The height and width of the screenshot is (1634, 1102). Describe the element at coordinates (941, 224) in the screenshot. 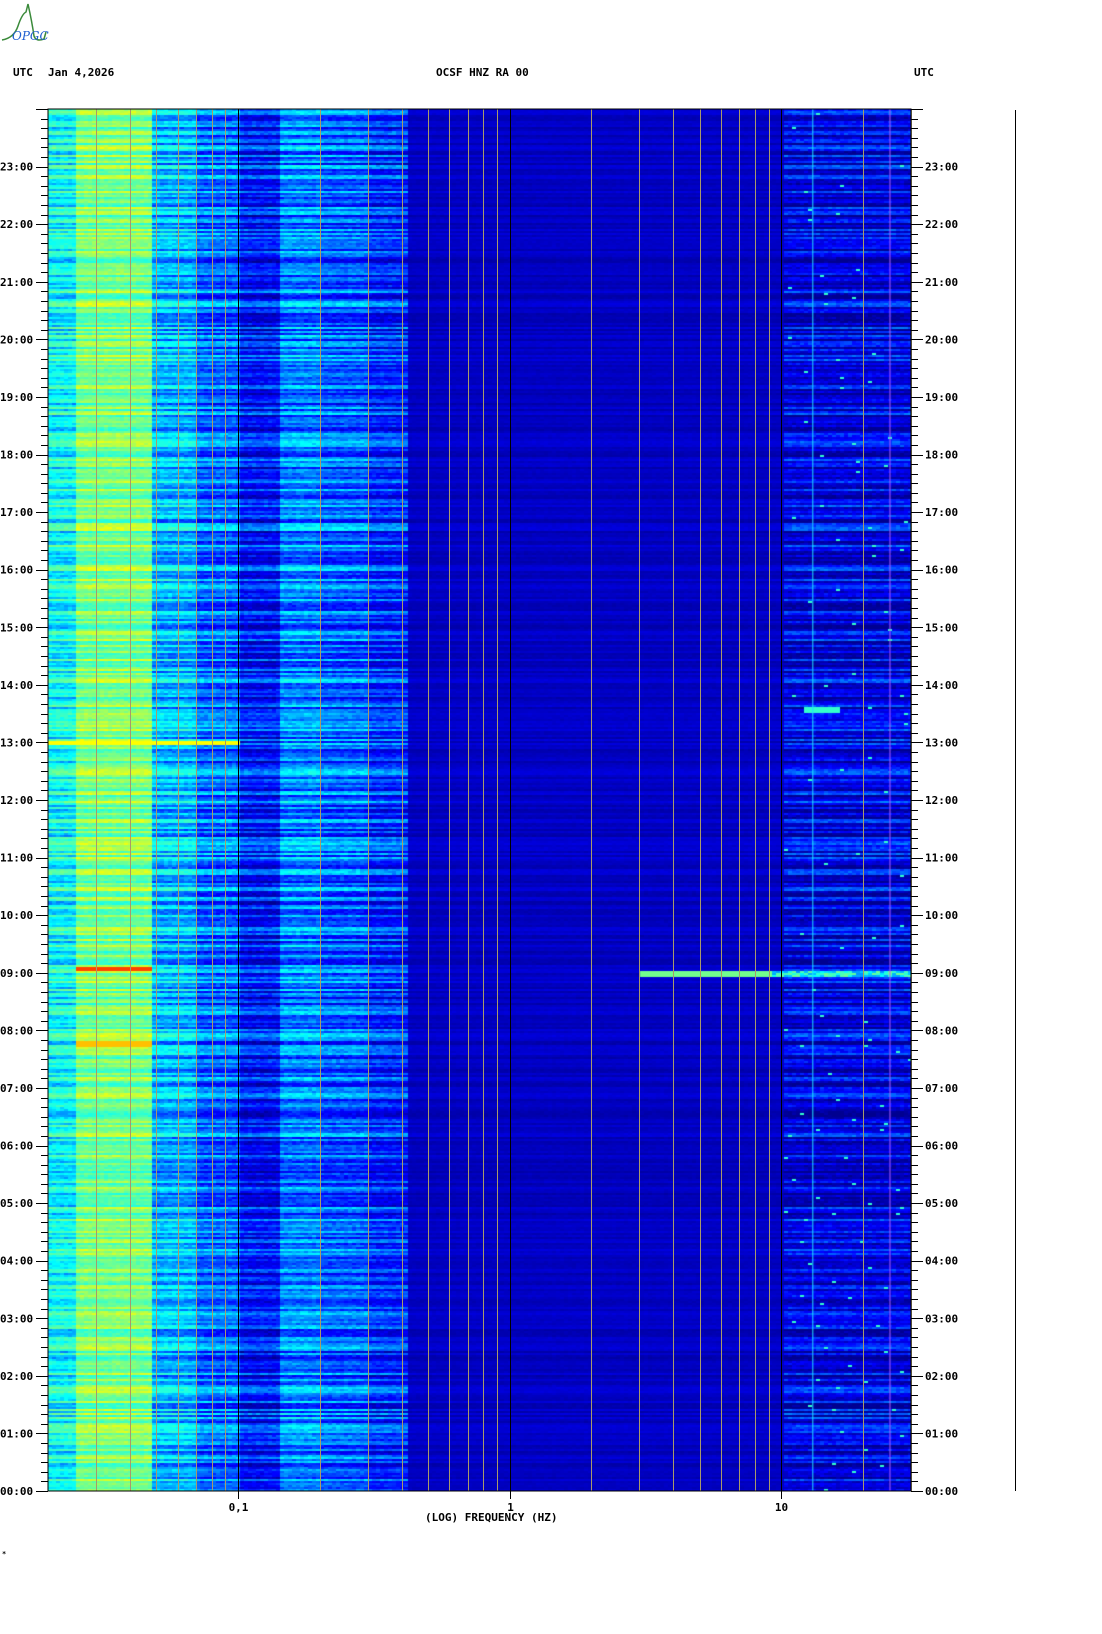

I see `y-tick-label-right: 22:00` at that location.